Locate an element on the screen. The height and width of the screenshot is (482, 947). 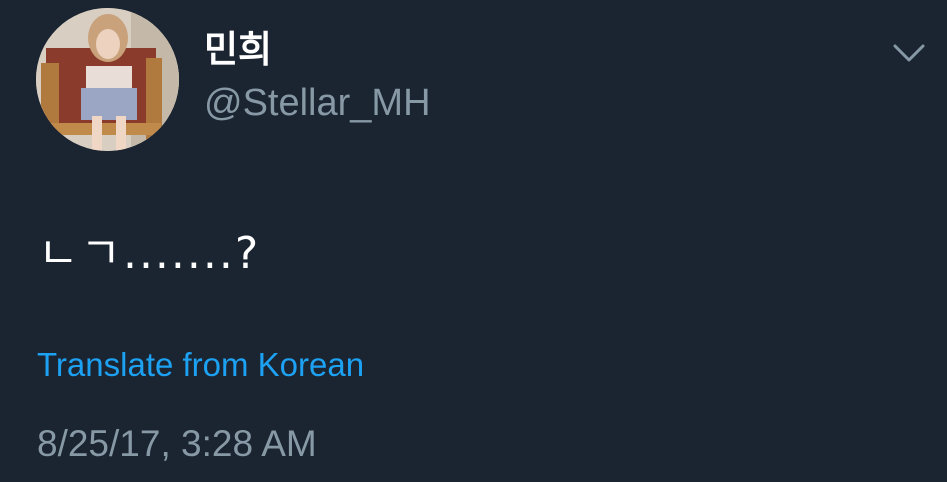
translate-link: Translate from Korean is located at coordinates (200, 365).